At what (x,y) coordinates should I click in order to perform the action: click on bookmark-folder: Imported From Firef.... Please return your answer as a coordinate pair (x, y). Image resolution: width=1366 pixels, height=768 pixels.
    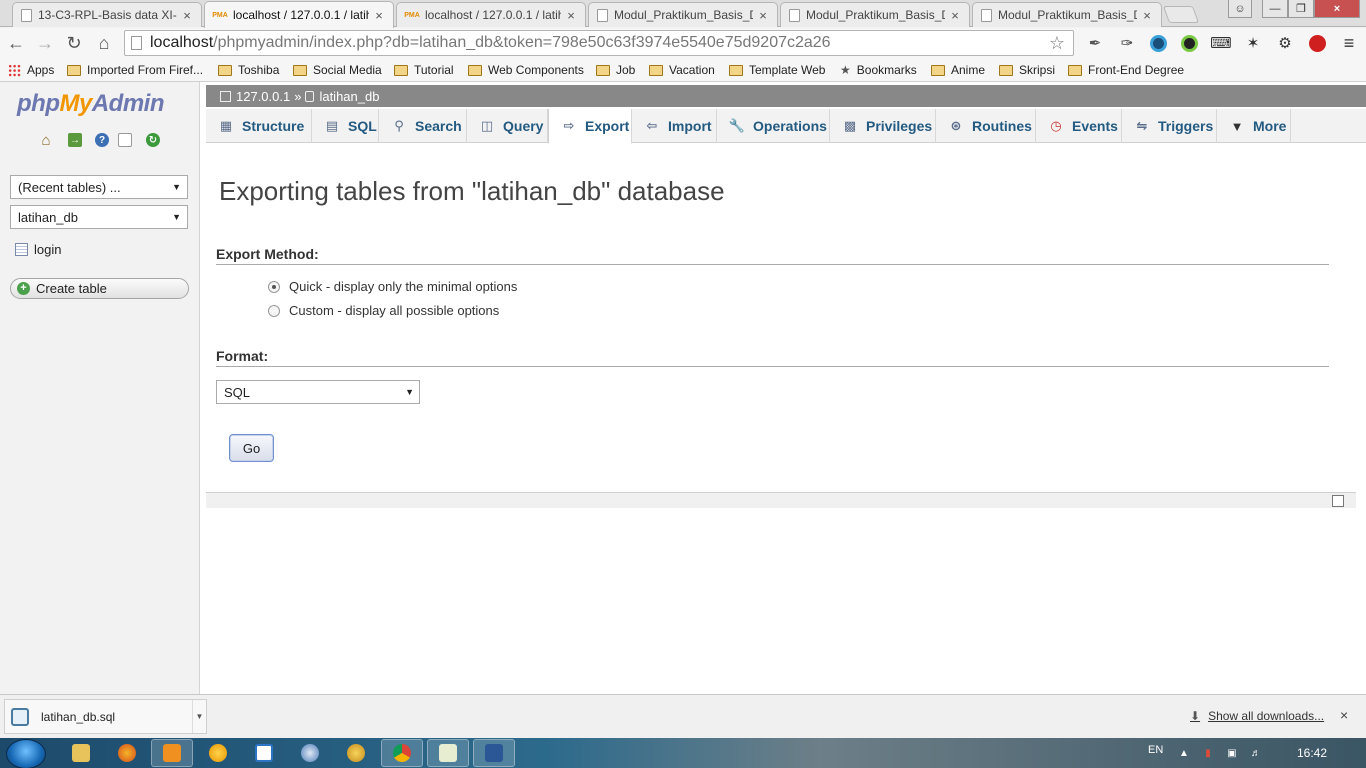
    Looking at the image, I should click on (135, 70).